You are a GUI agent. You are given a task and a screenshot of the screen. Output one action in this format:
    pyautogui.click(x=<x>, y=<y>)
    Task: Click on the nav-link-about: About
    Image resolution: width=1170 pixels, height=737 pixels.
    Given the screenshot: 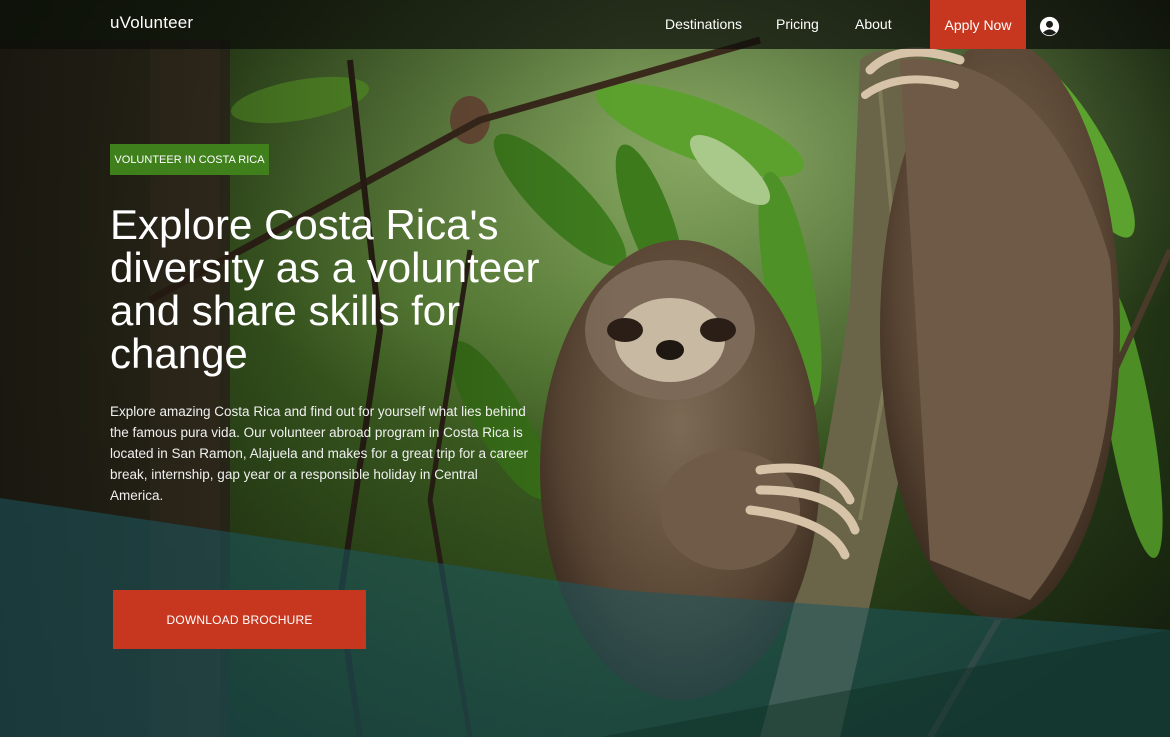 What is the action you would take?
    pyautogui.click(x=873, y=24)
    